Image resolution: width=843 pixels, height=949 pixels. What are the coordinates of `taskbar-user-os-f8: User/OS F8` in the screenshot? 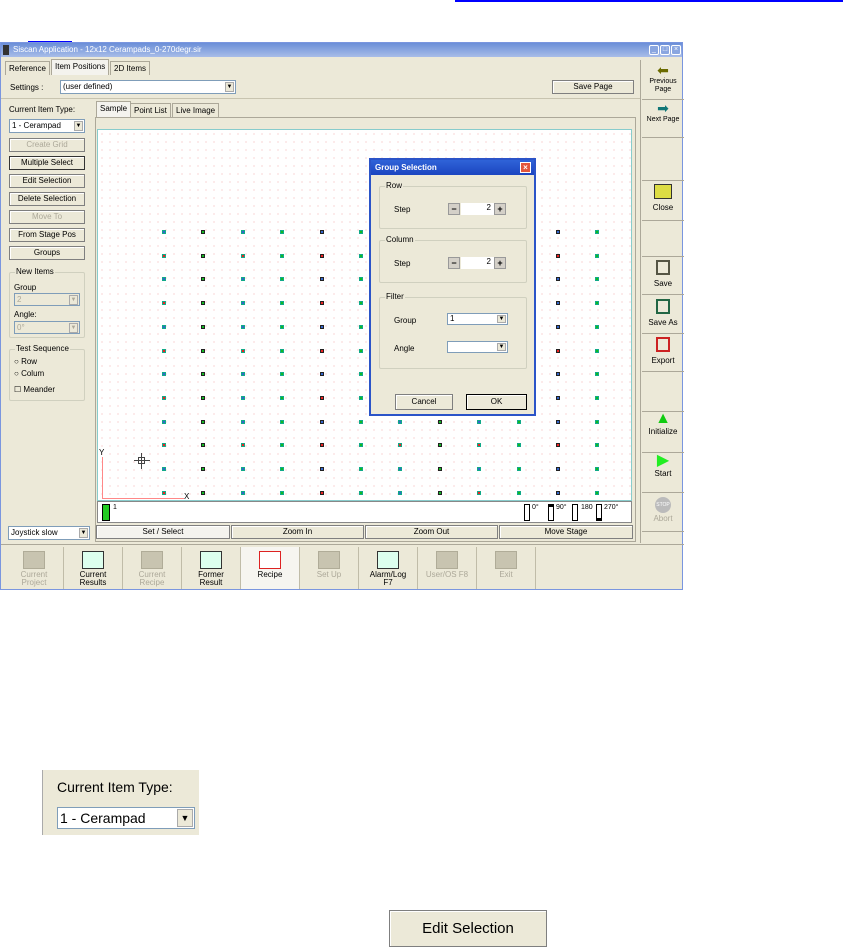 It's located at (447, 568).